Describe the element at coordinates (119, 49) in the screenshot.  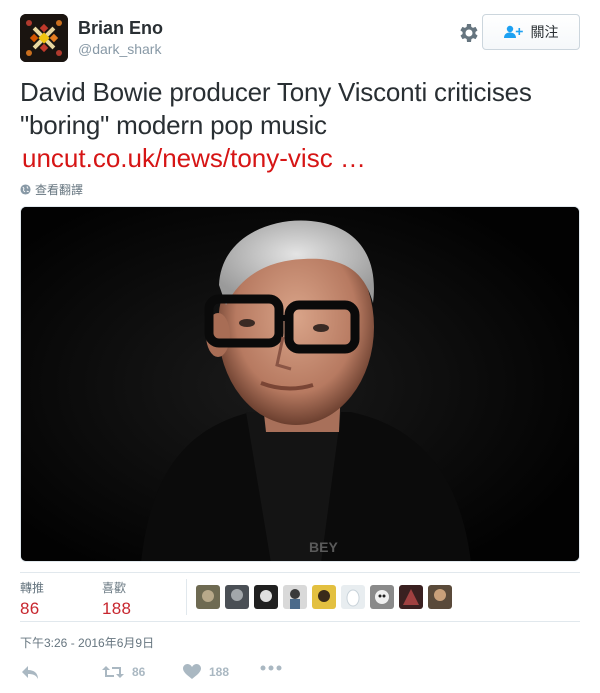
I see `user-handle: @dark_shark` at that location.